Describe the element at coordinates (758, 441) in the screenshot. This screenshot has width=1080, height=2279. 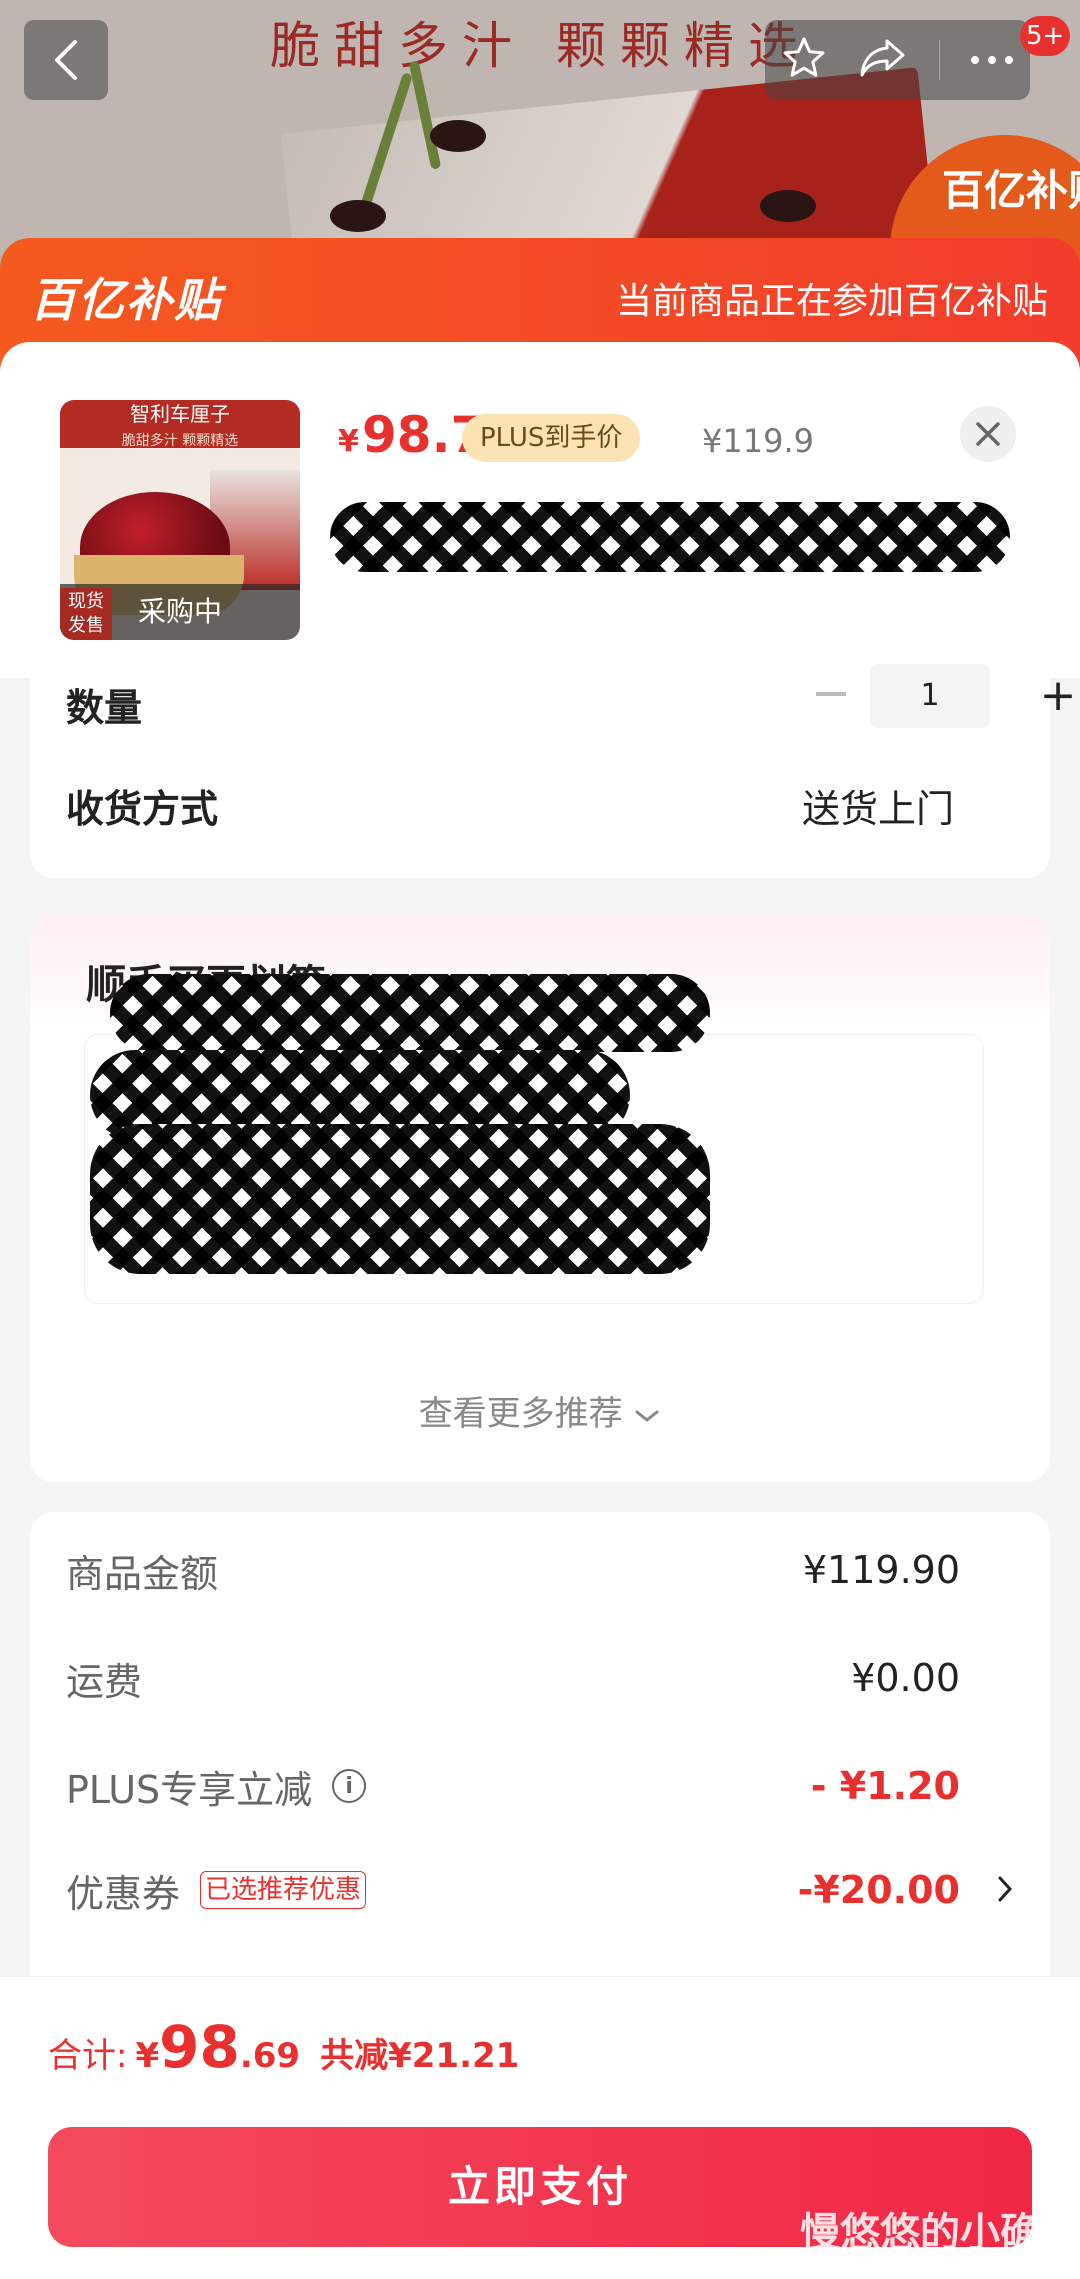
I see `original-price: ¥119.9` at that location.